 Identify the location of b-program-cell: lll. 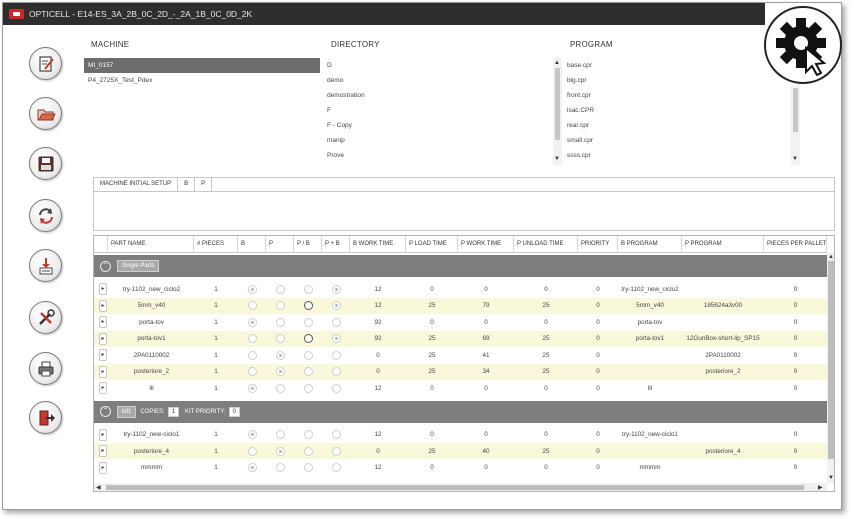
(650, 388).